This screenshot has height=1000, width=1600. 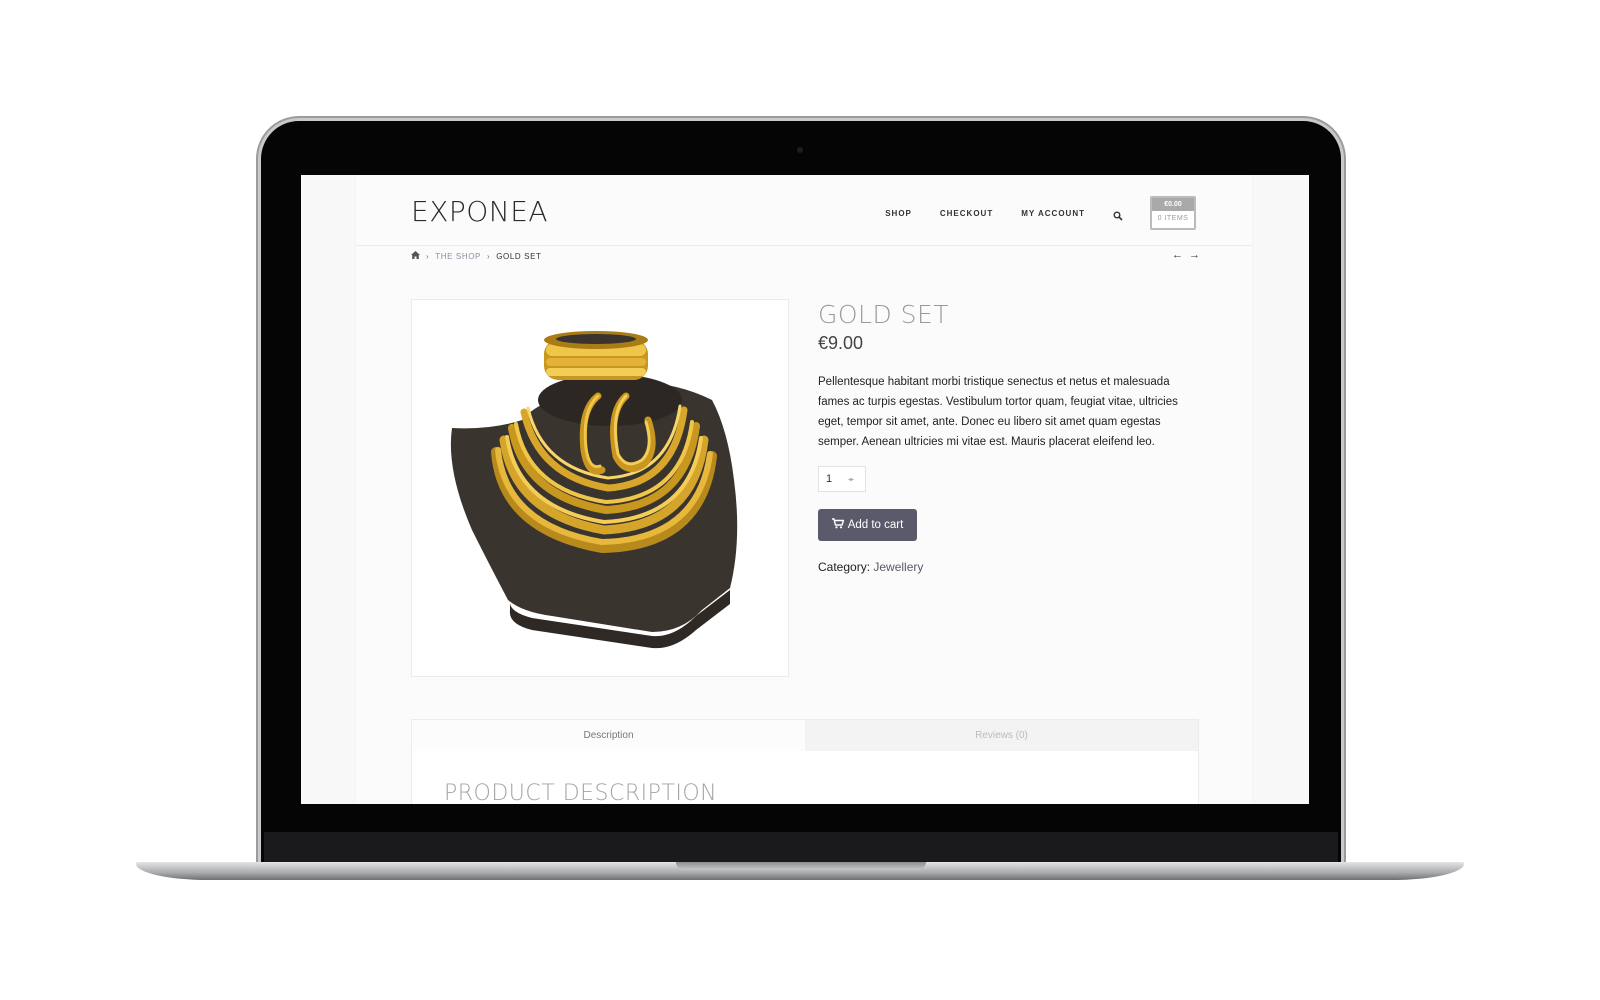 What do you see at coordinates (801, 847) in the screenshot?
I see `laptop-chin` at bounding box center [801, 847].